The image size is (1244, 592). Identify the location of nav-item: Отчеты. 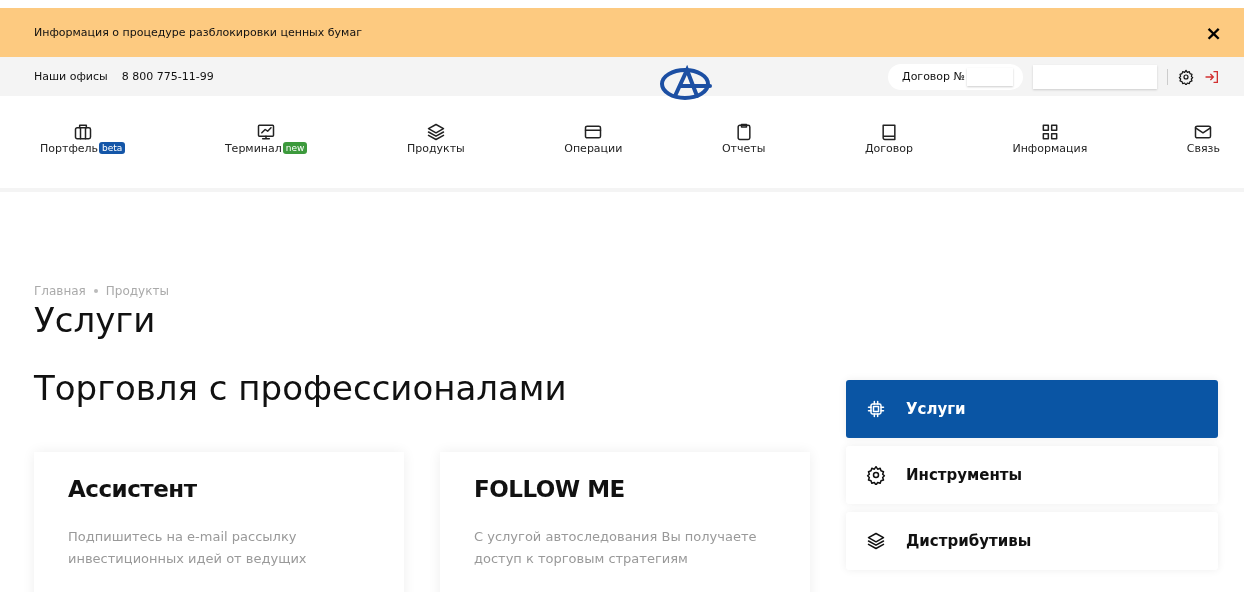
(743, 155).